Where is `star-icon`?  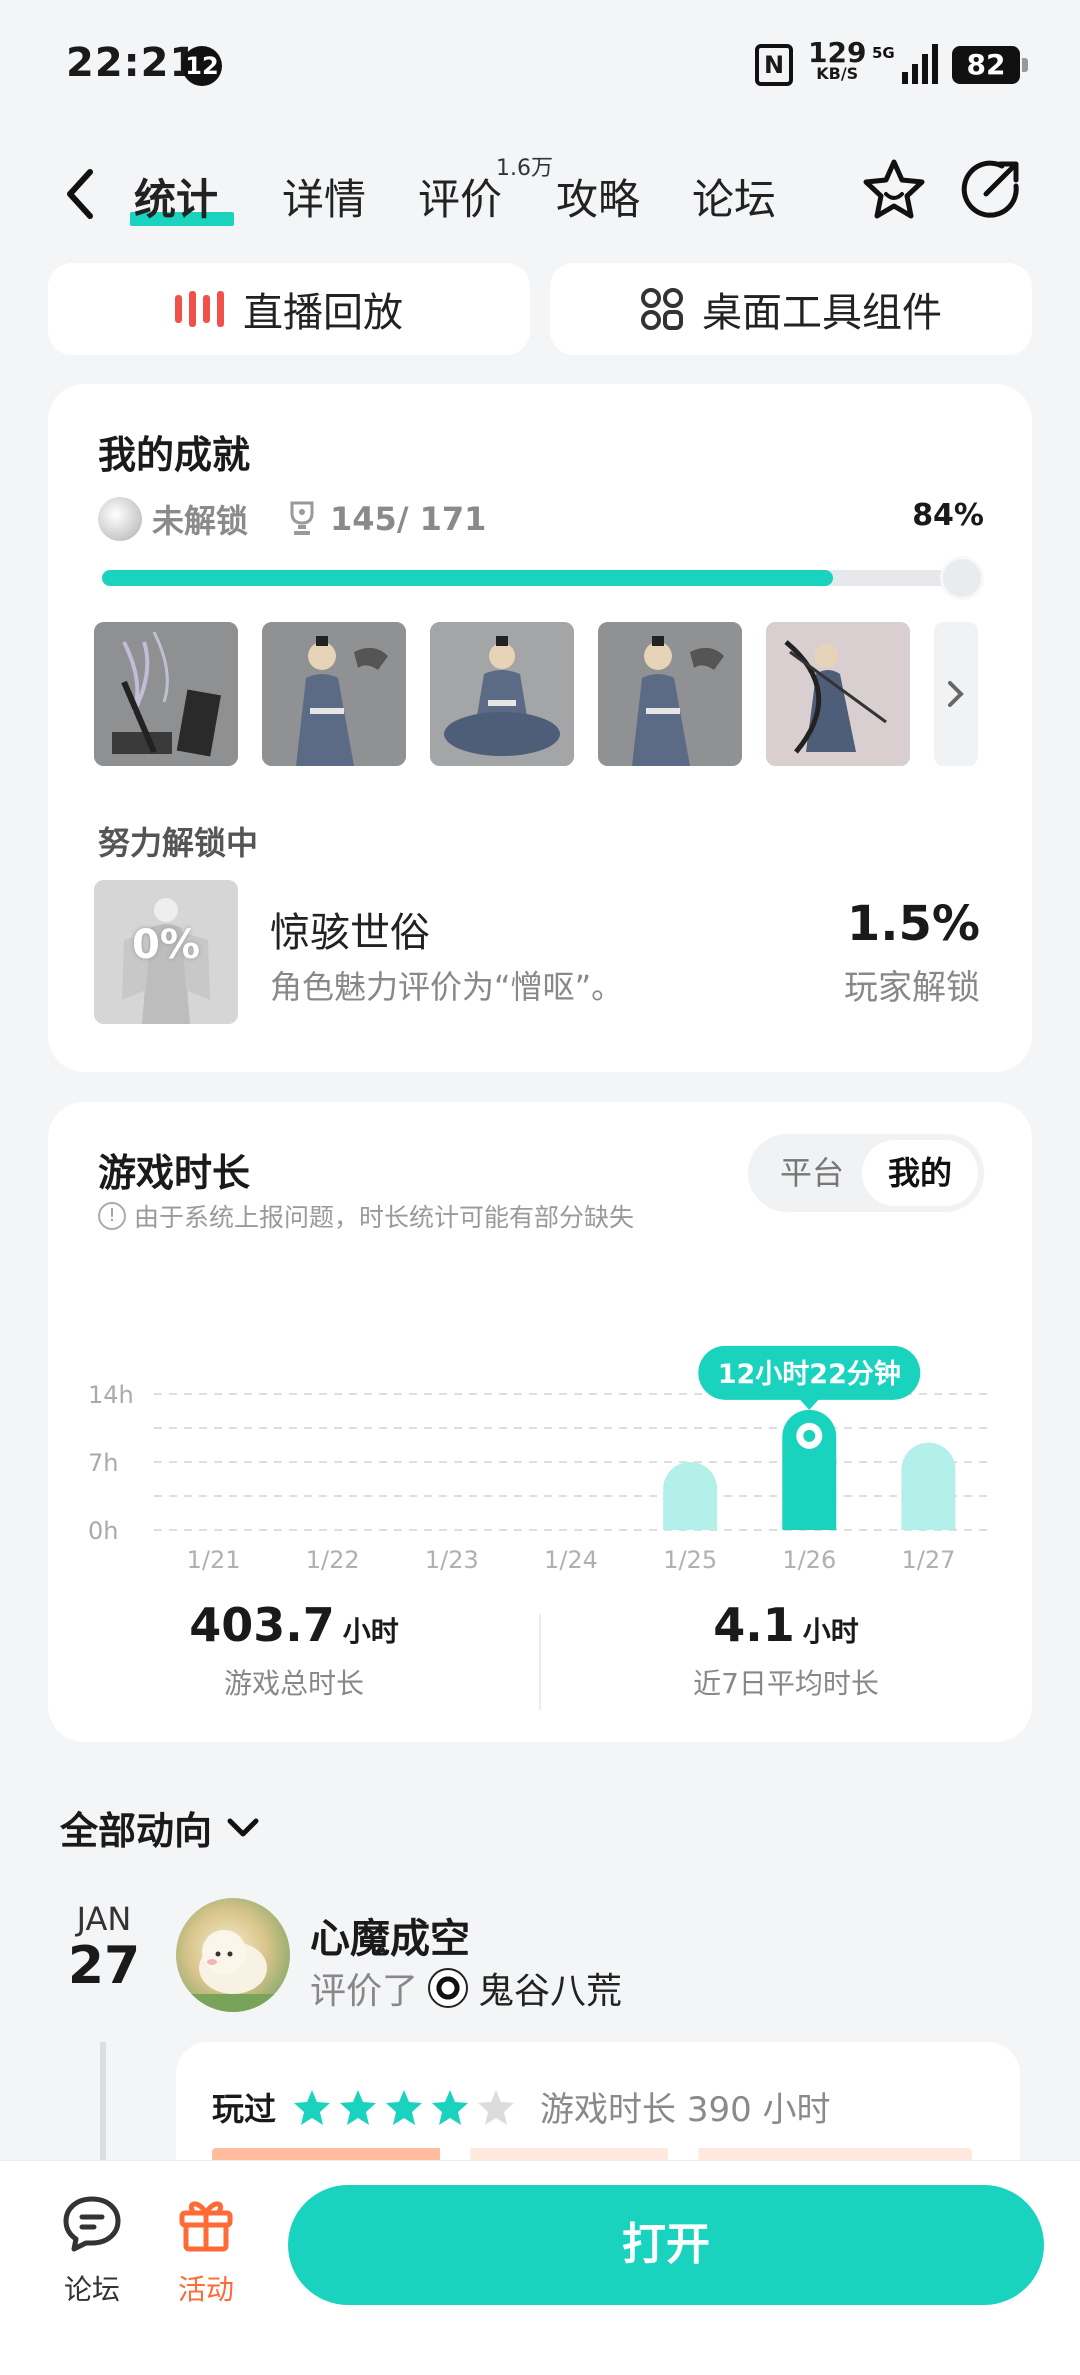 star-icon is located at coordinates (894, 190).